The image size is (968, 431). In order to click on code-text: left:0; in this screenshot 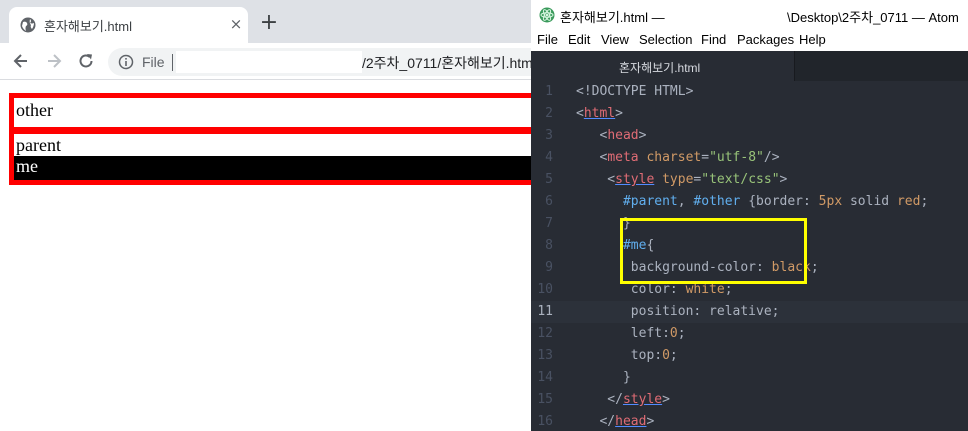, I will do `click(631, 334)`.